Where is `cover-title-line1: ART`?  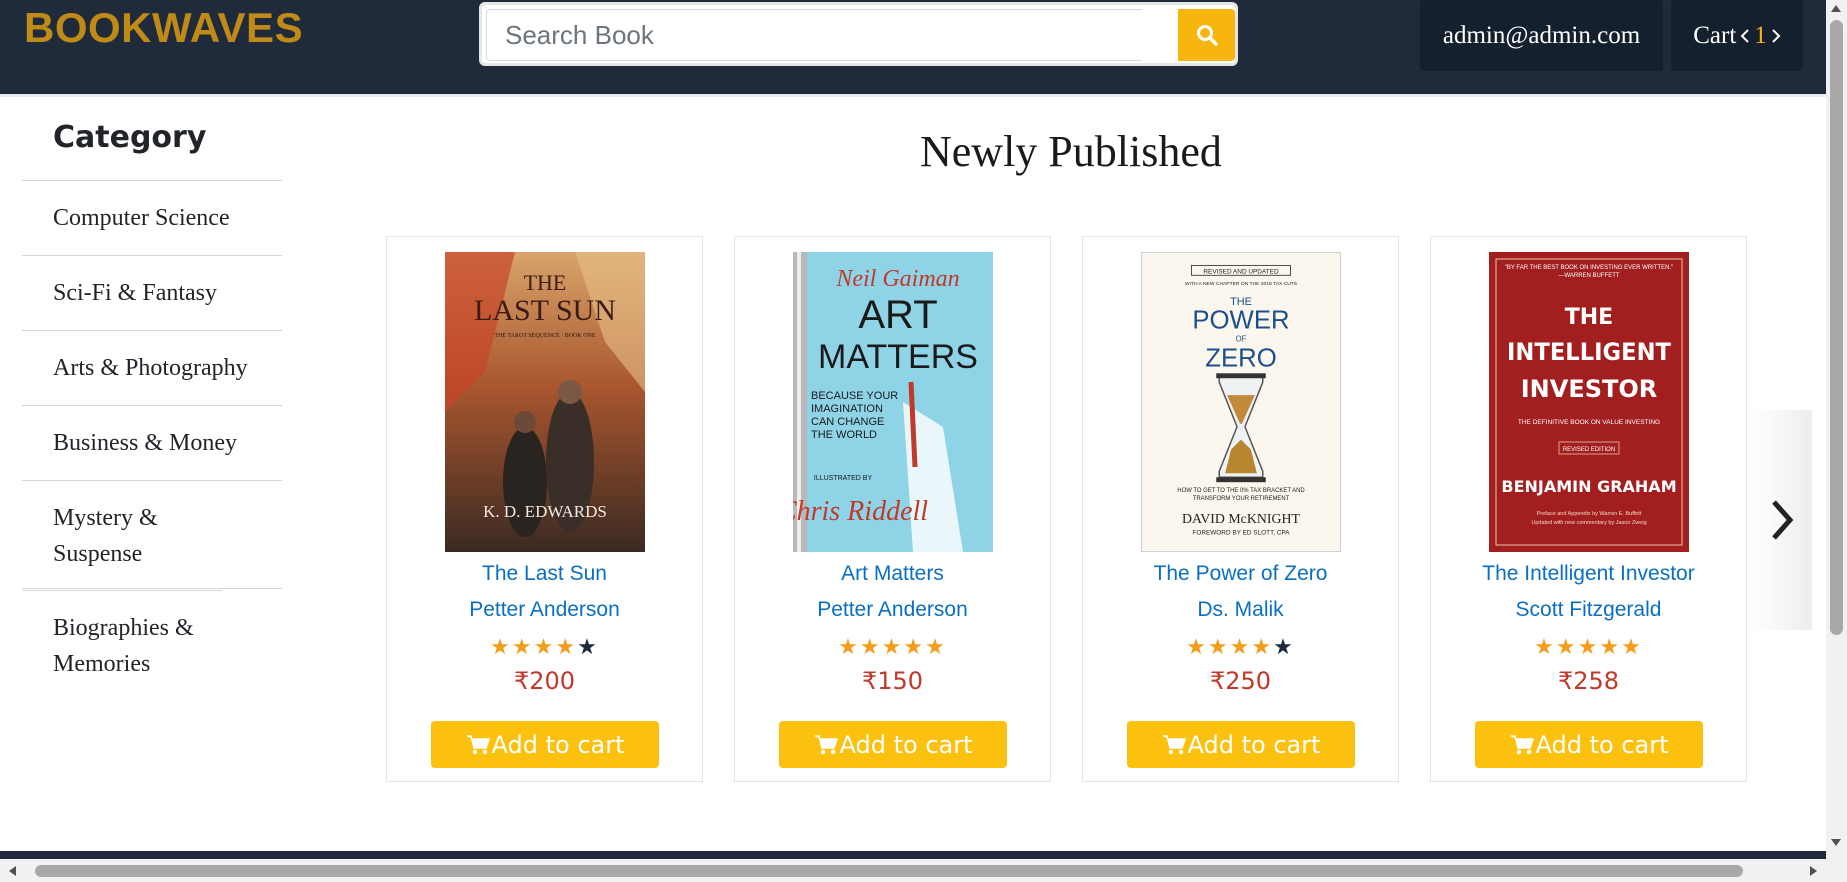 cover-title-line1: ART is located at coordinates (897, 315).